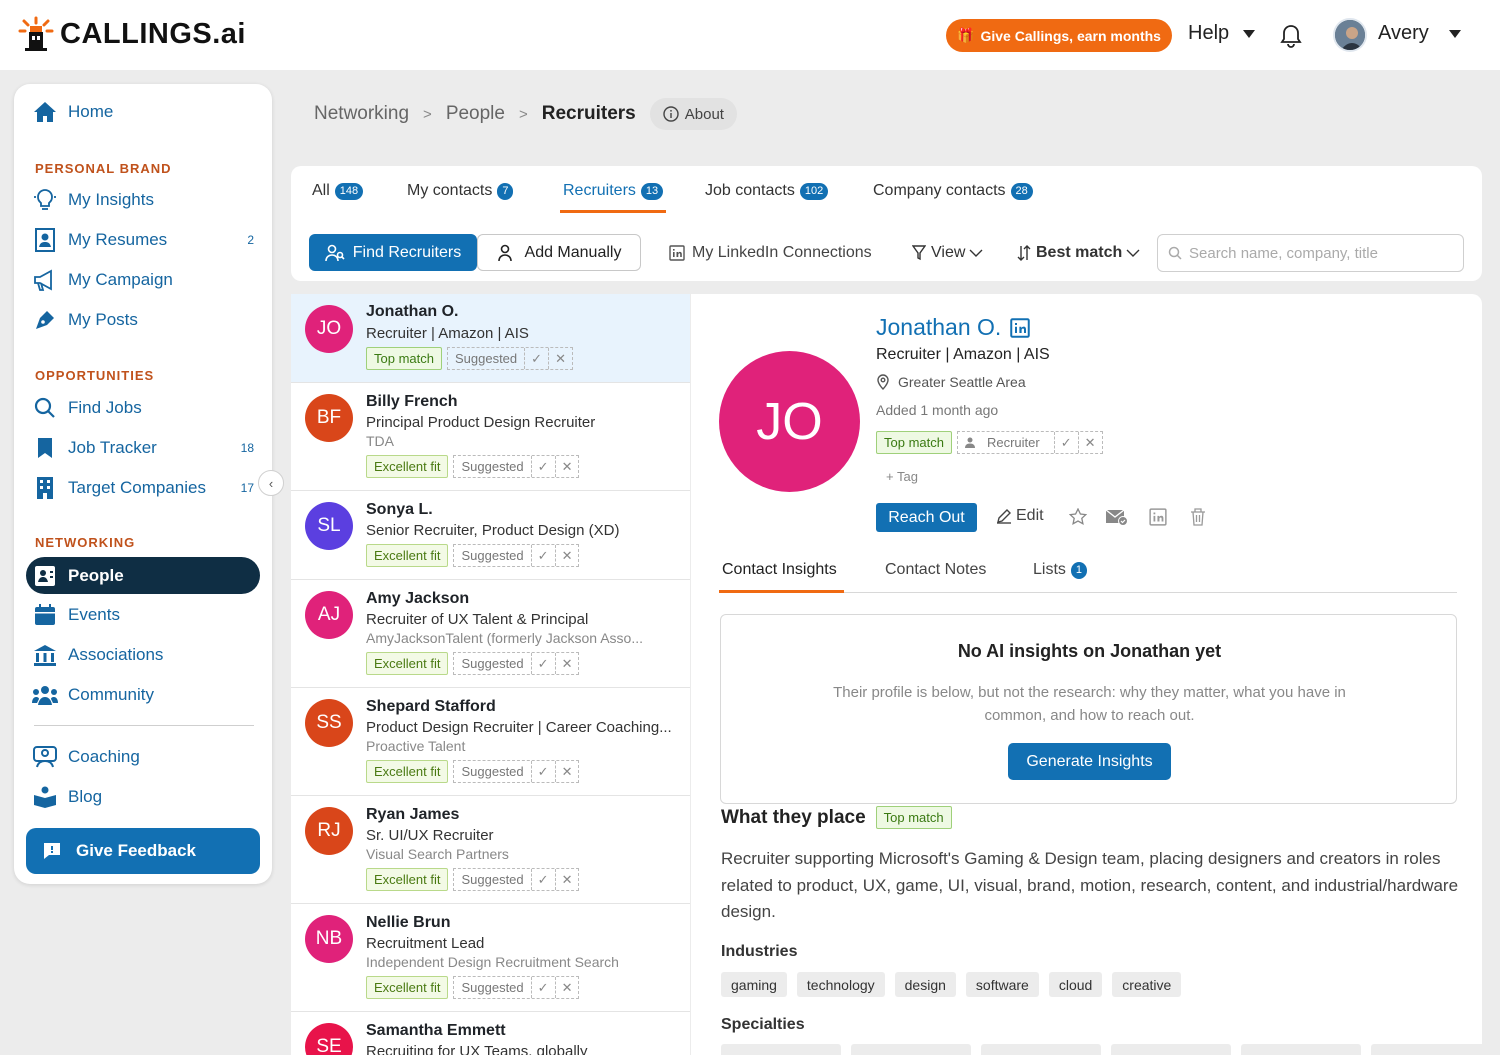 The width and height of the screenshot is (1500, 1055). Describe the element at coordinates (45, 112) in the screenshot. I see `home-icon` at that location.